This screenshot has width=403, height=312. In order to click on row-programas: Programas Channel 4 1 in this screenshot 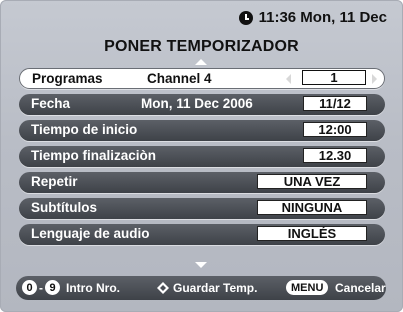, I will do `click(202, 78)`.